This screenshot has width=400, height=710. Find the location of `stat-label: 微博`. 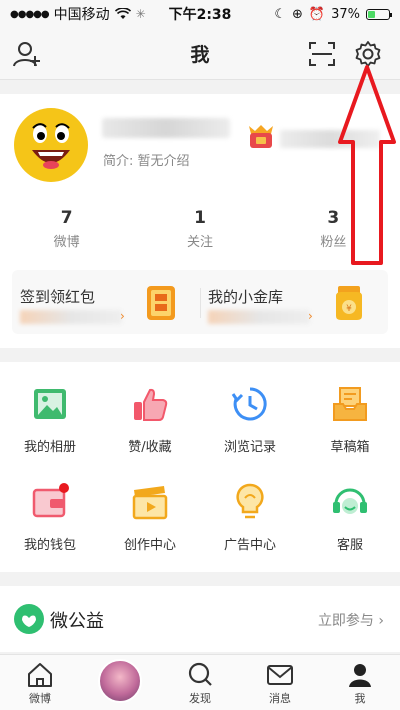

stat-label: 微博 is located at coordinates (66, 242).